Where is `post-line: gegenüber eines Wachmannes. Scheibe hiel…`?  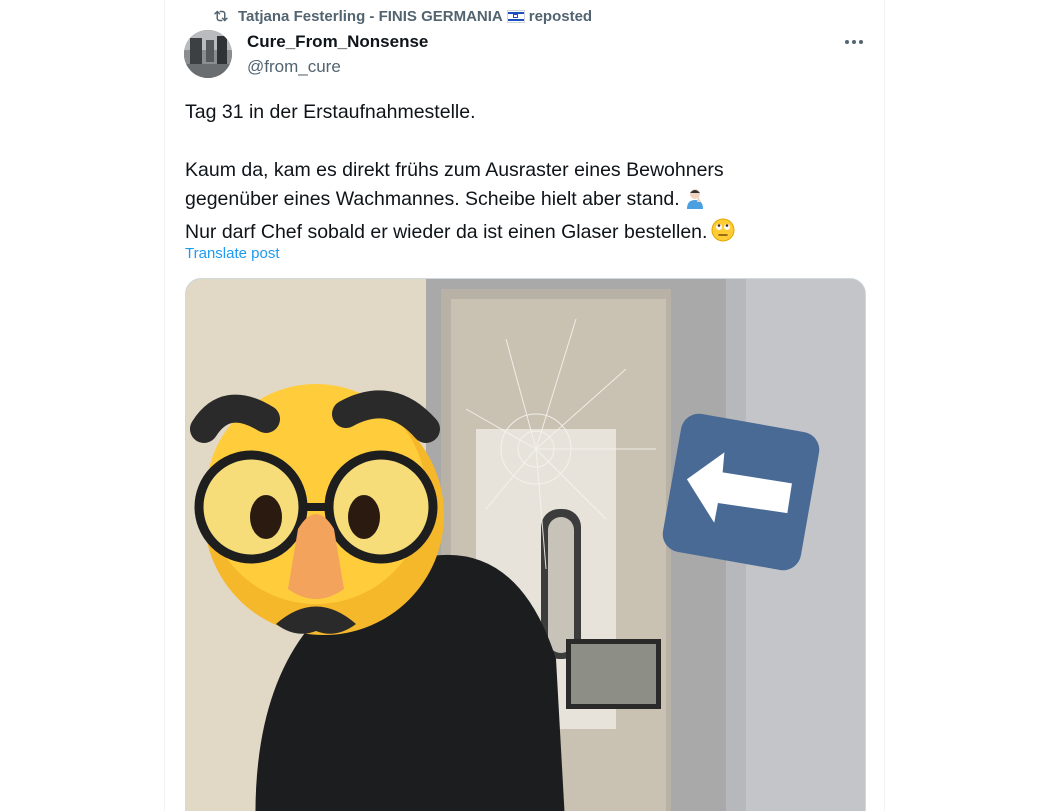
post-line: gegenüber eines Wachmannes. Scheibe hiel… is located at coordinates (515, 201).